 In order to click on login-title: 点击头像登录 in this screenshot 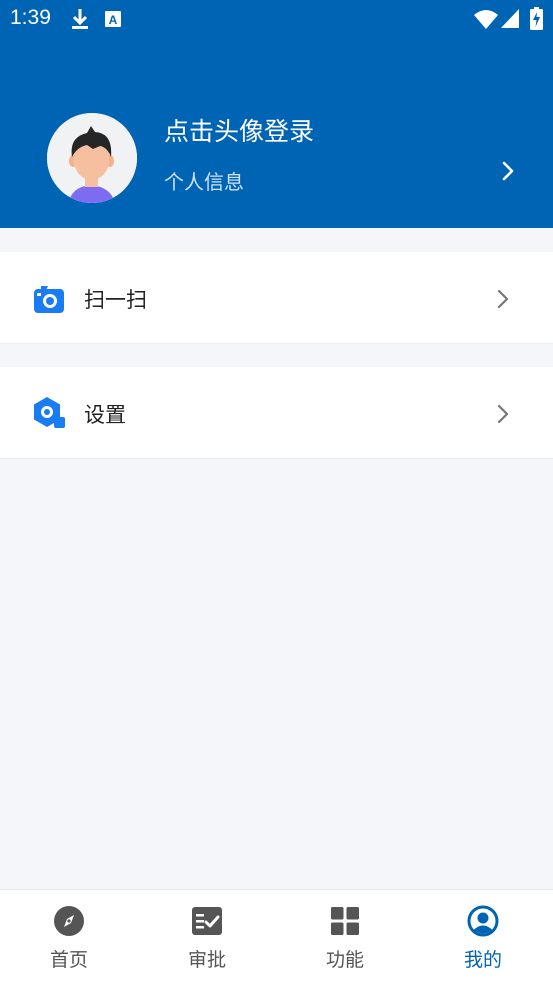, I will do `click(239, 131)`.